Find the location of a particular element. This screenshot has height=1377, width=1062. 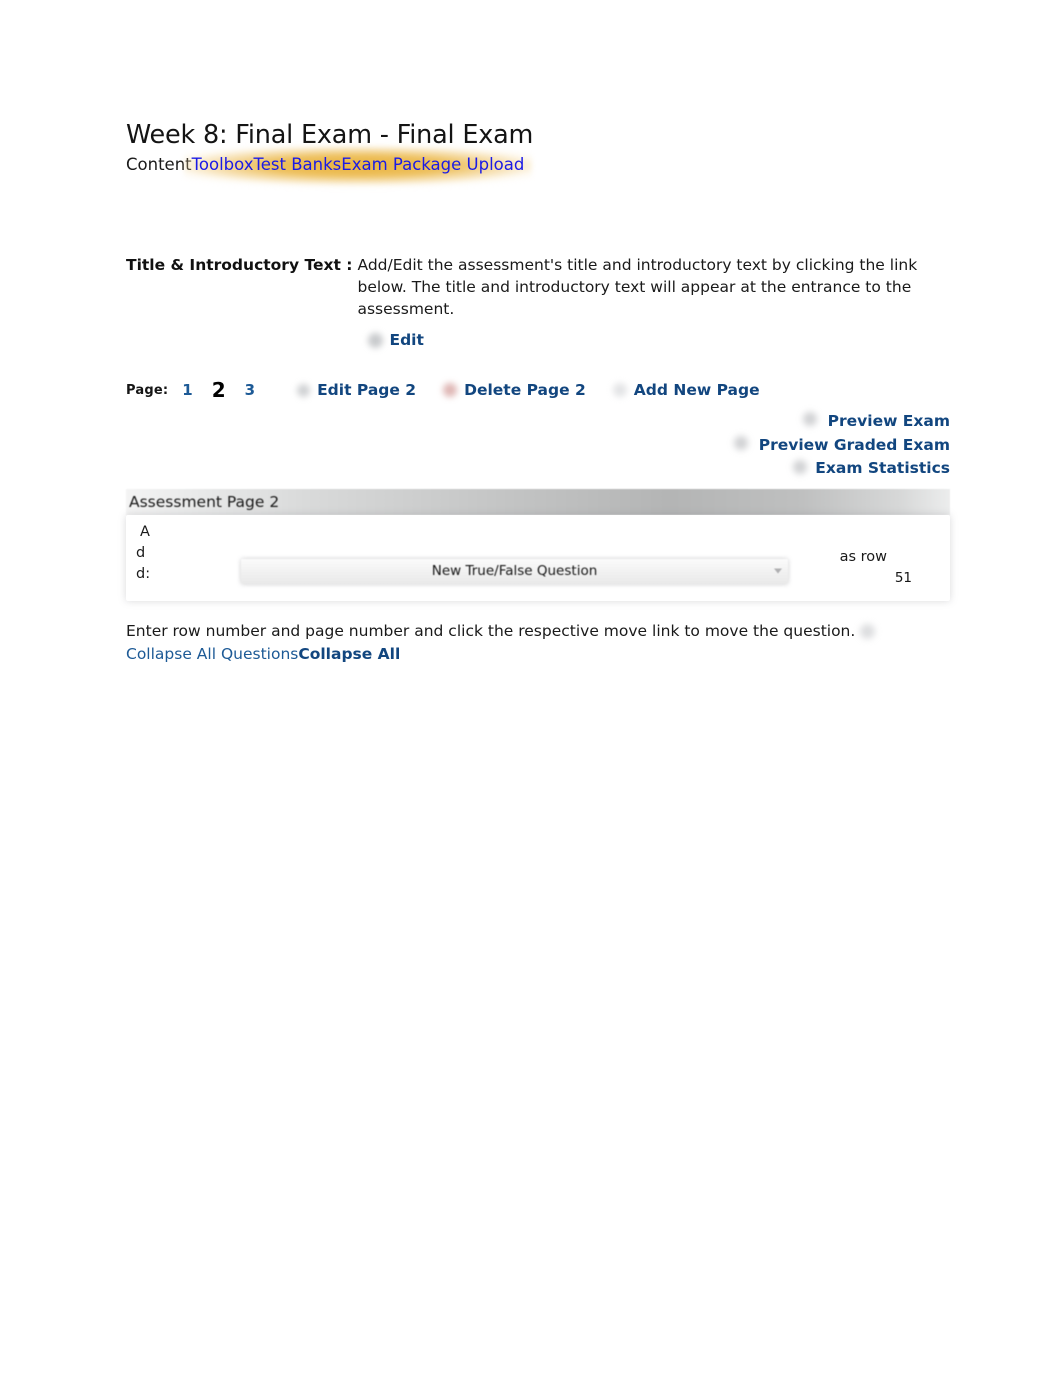

question-type-selected-value: New True/False Question is located at coordinates (514, 571).